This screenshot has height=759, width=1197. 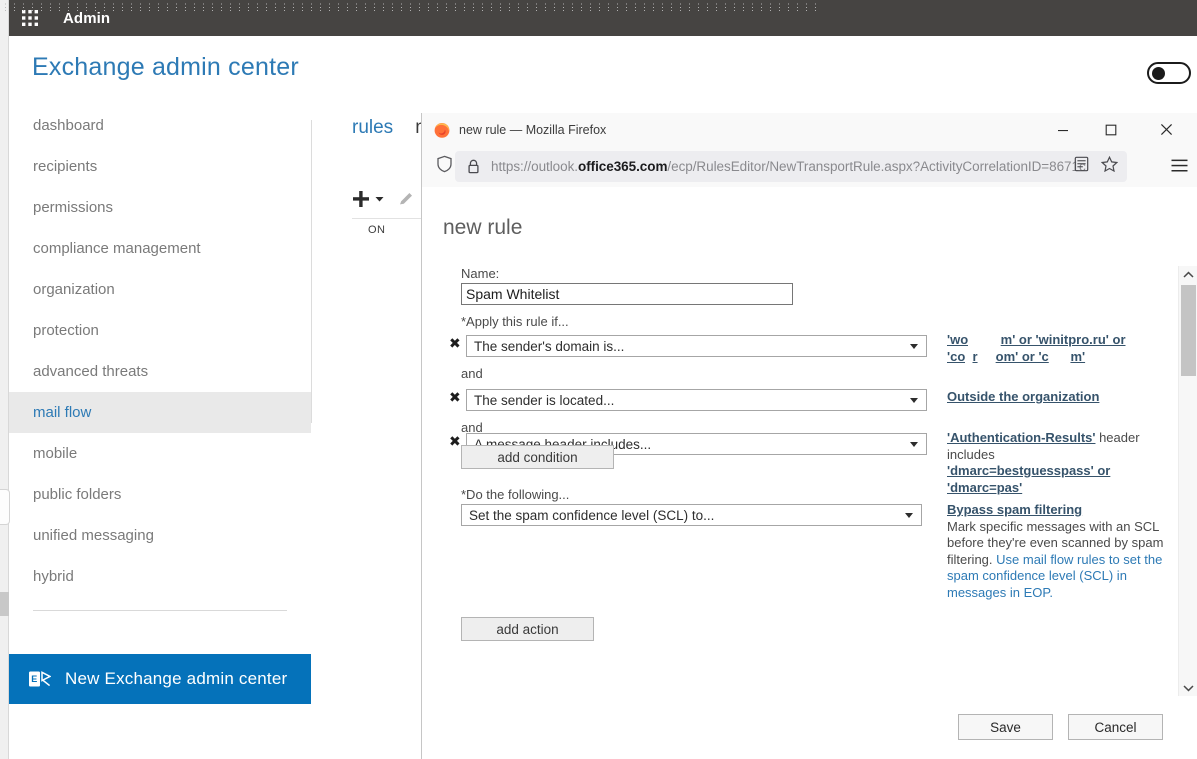 What do you see at coordinates (377, 230) in the screenshot?
I see `rules-column-header-on: ON` at bounding box center [377, 230].